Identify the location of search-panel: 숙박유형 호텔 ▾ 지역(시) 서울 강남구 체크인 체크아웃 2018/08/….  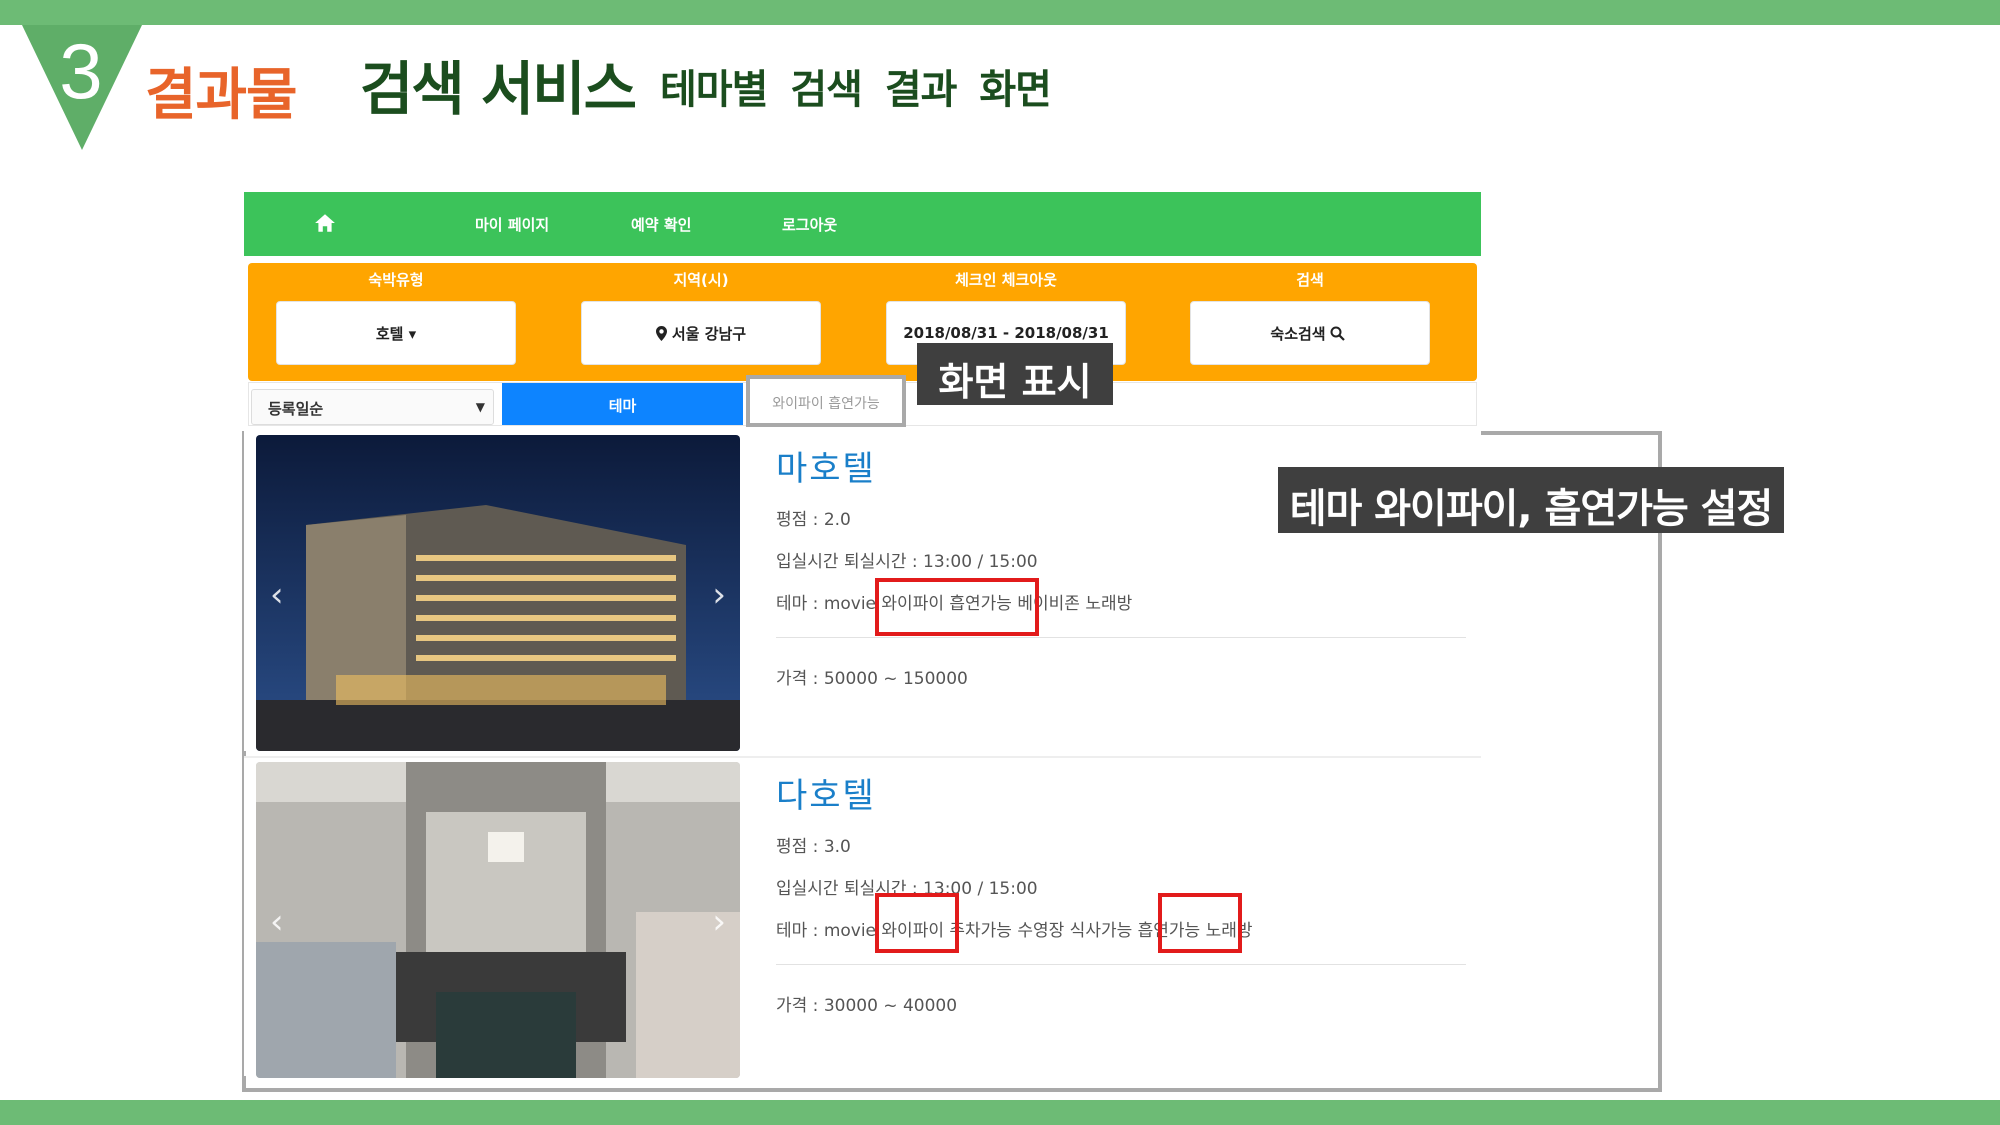
(862, 322).